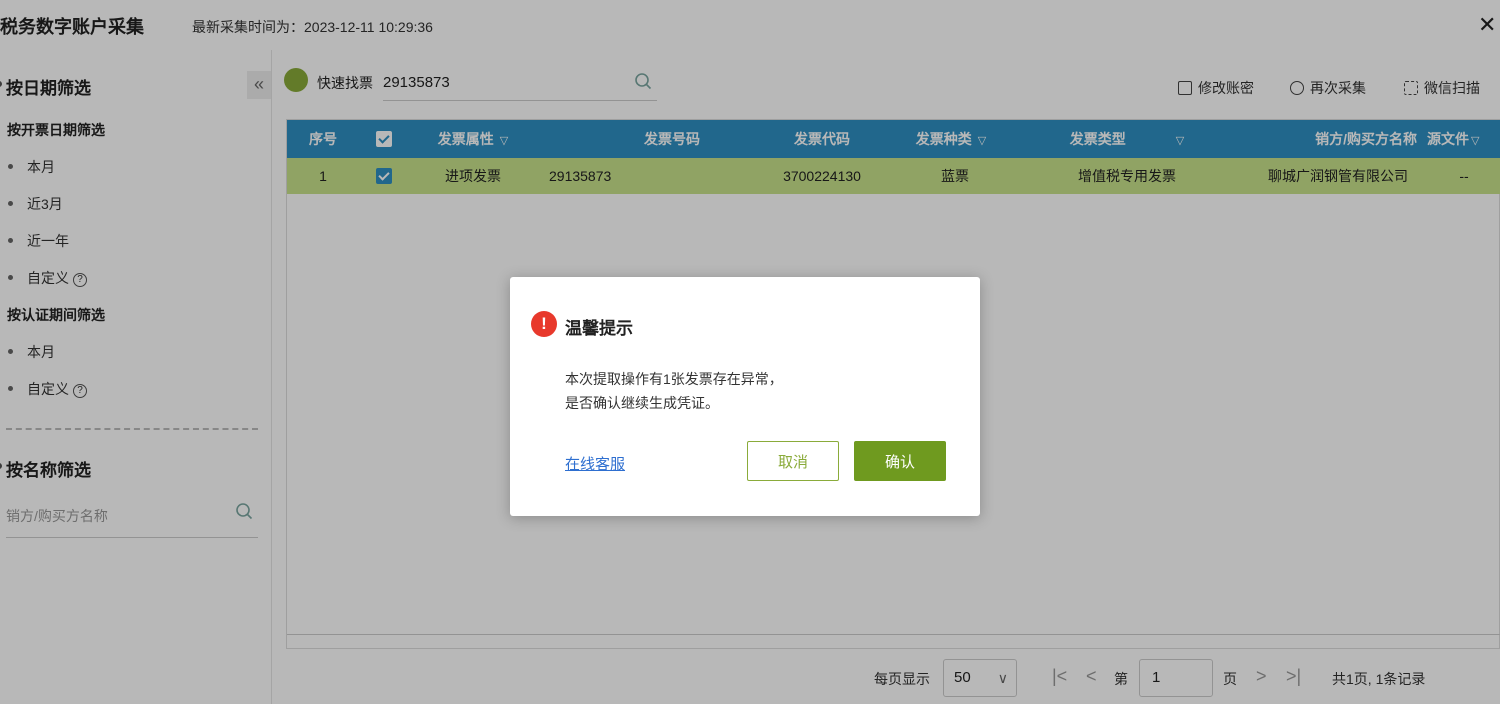  What do you see at coordinates (642, 403) in the screenshot?
I see `dialog-message-line2: 是否确认继续生成凭证。` at bounding box center [642, 403].